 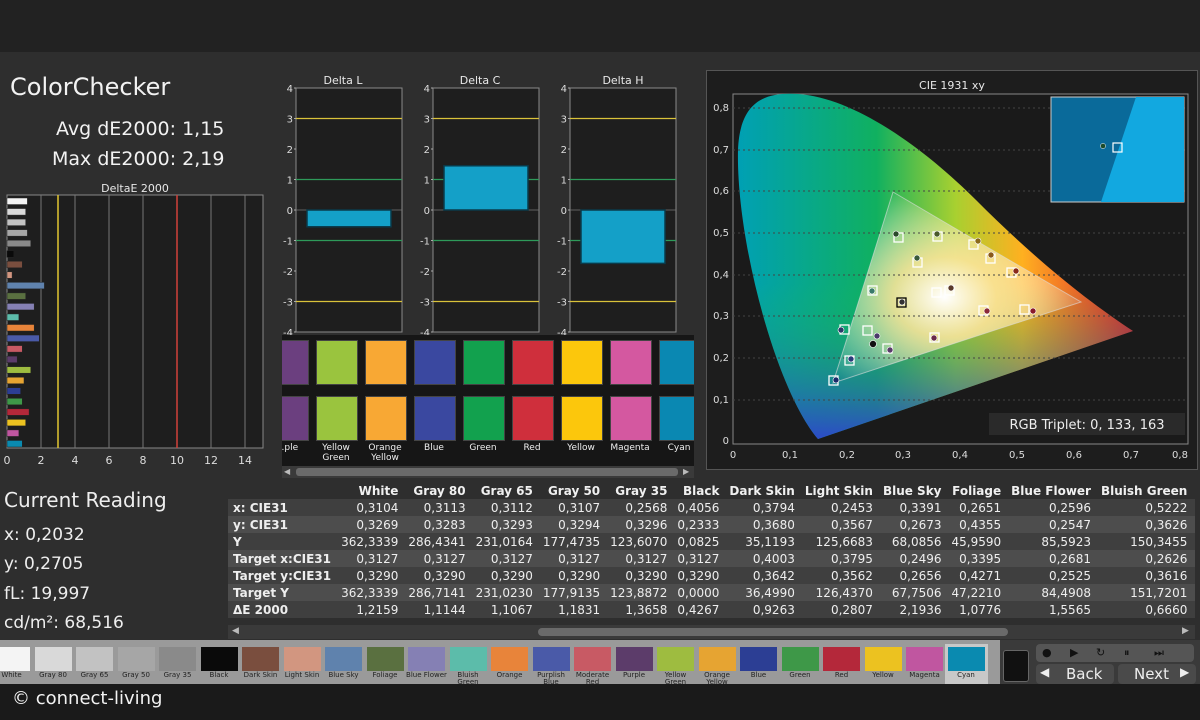 What do you see at coordinates (1159, 653) in the screenshot?
I see `next-icon: ⏭` at bounding box center [1159, 653].